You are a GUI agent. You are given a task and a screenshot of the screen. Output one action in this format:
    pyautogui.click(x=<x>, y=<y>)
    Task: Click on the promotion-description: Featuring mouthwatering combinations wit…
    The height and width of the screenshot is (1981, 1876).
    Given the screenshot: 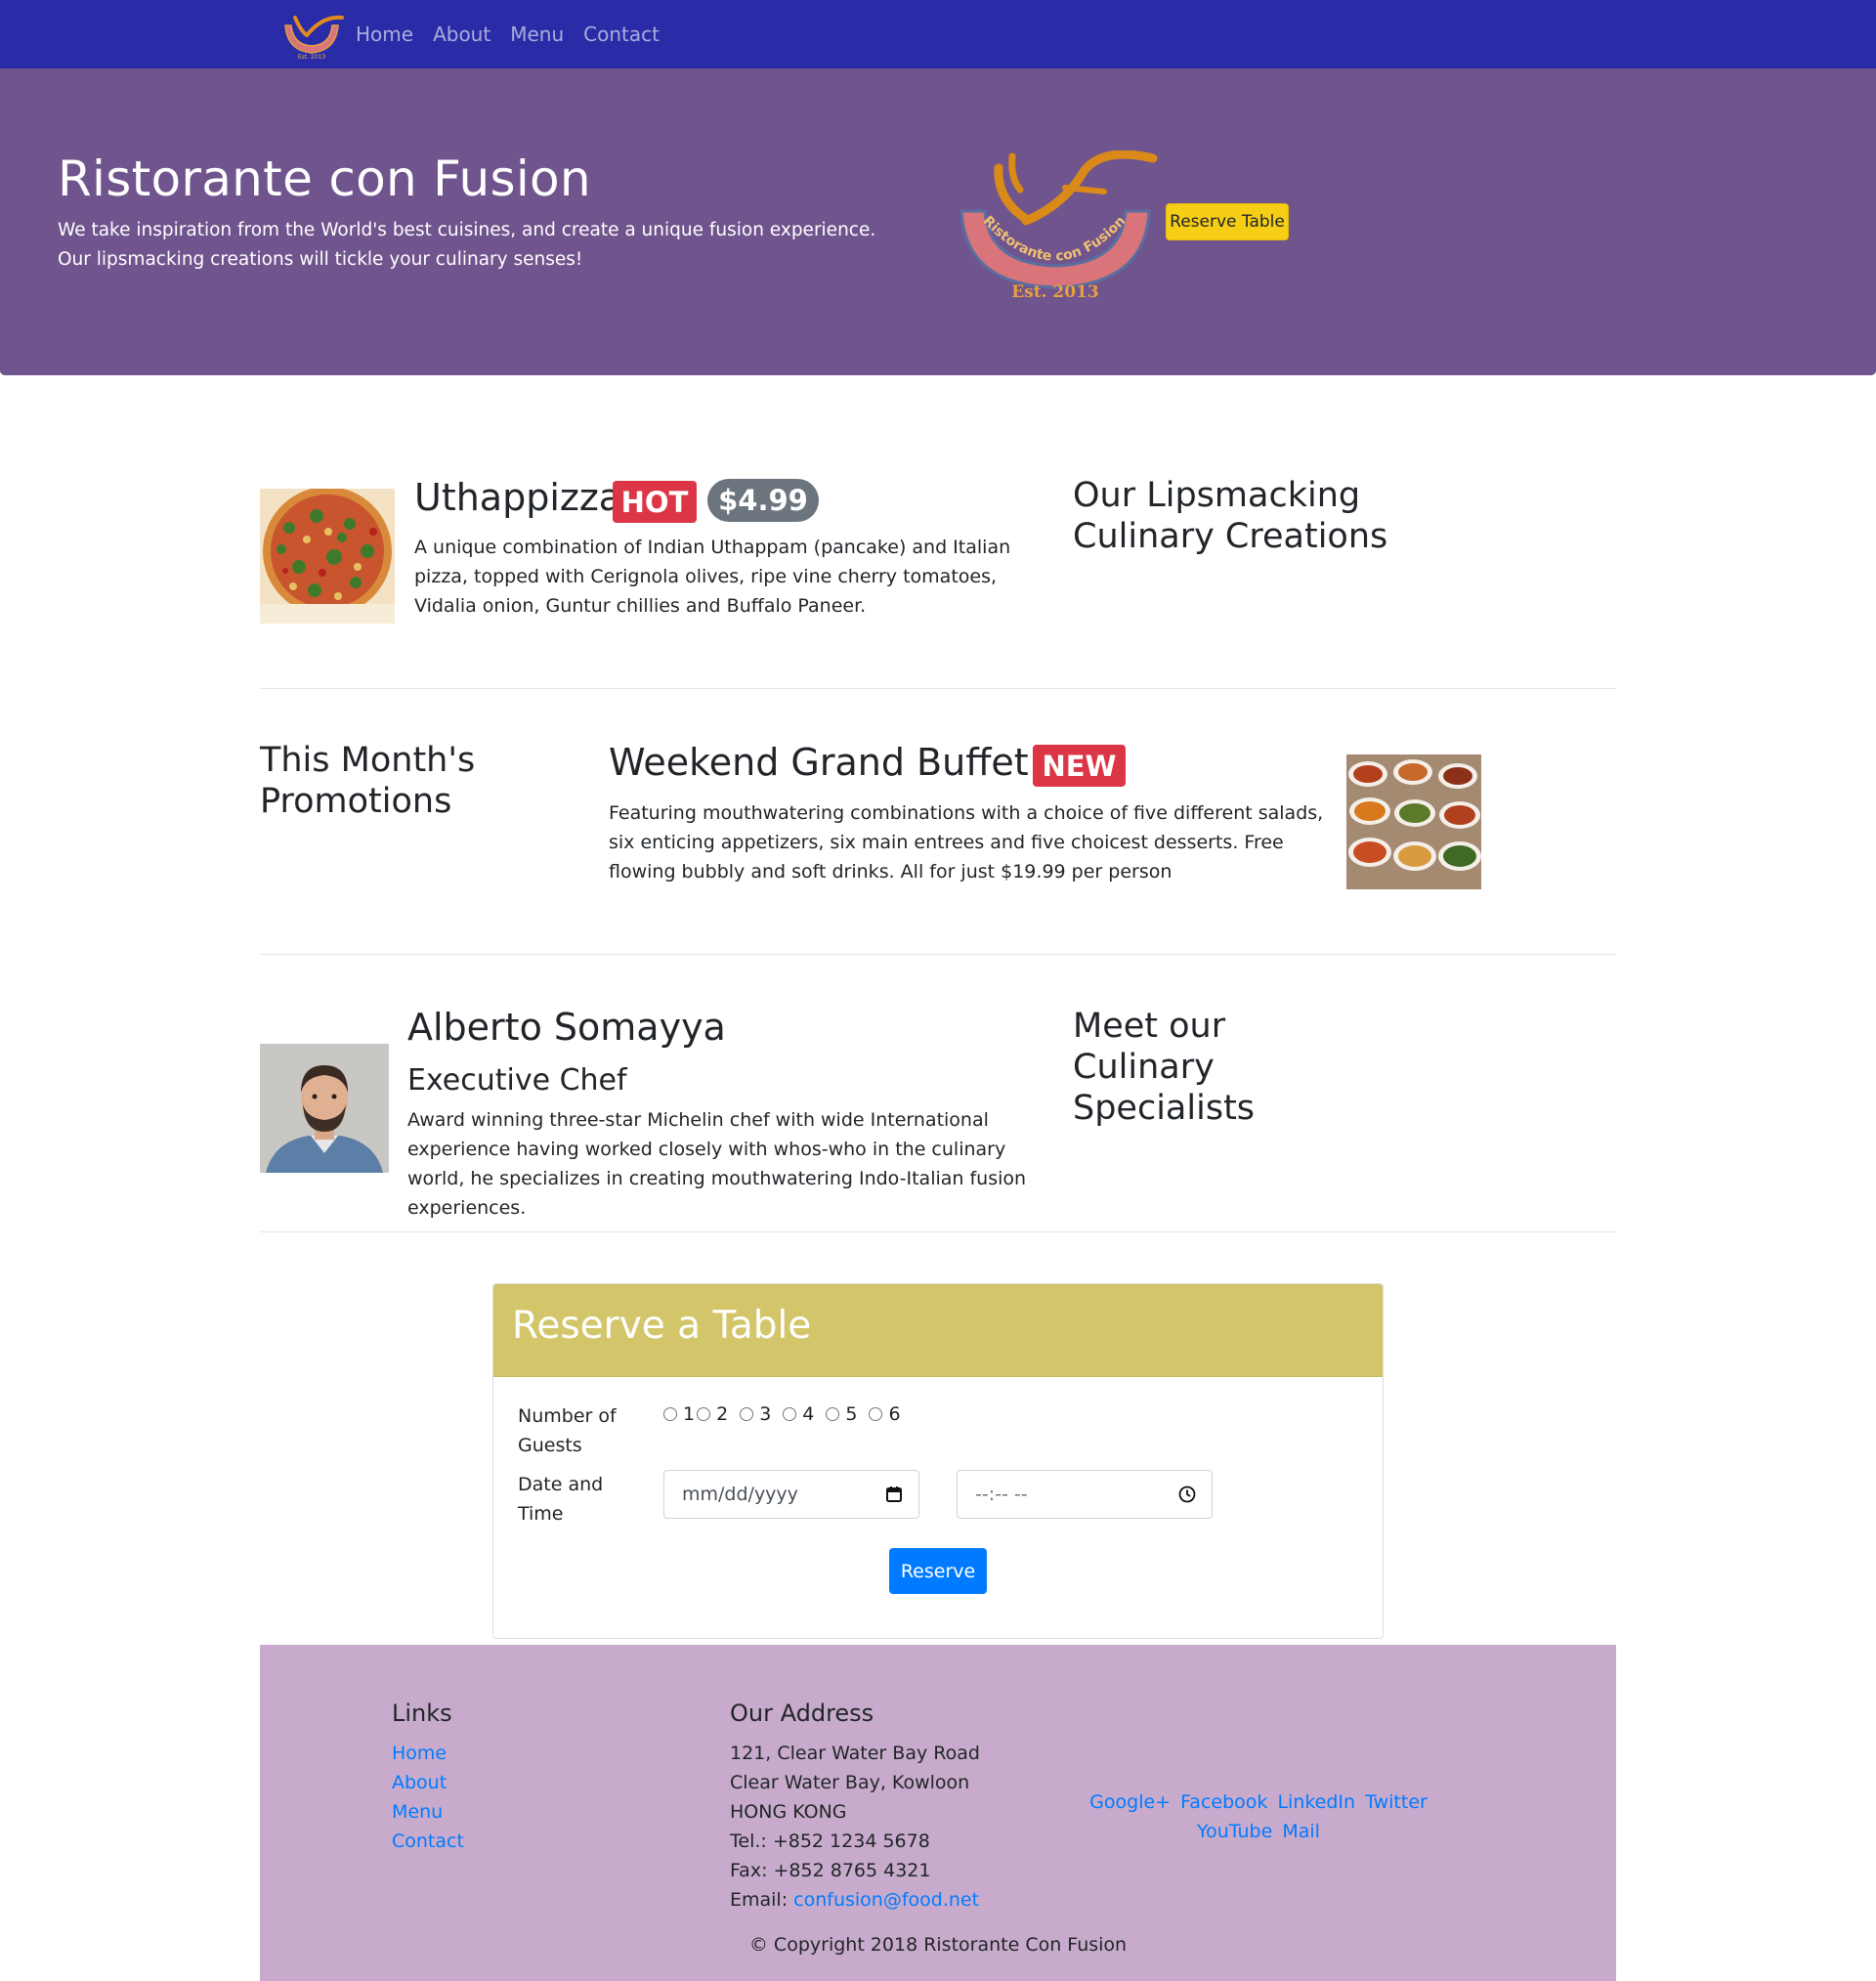 What is the action you would take?
    pyautogui.click(x=966, y=842)
    